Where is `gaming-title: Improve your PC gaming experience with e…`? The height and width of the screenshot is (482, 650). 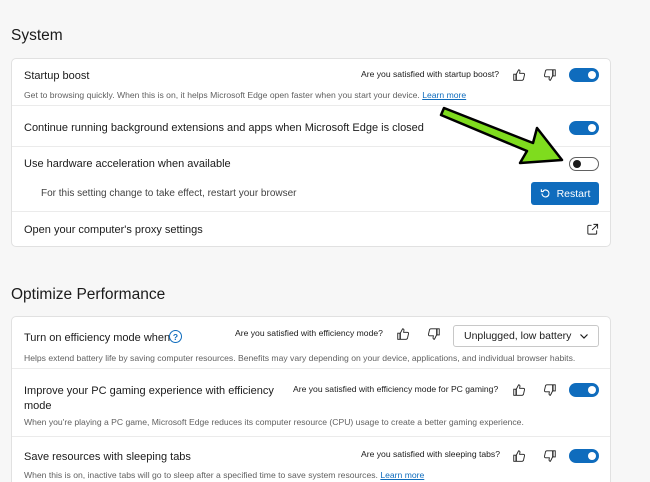
gaming-title: Improve your PC gaming experience with e… is located at coordinates (149, 399).